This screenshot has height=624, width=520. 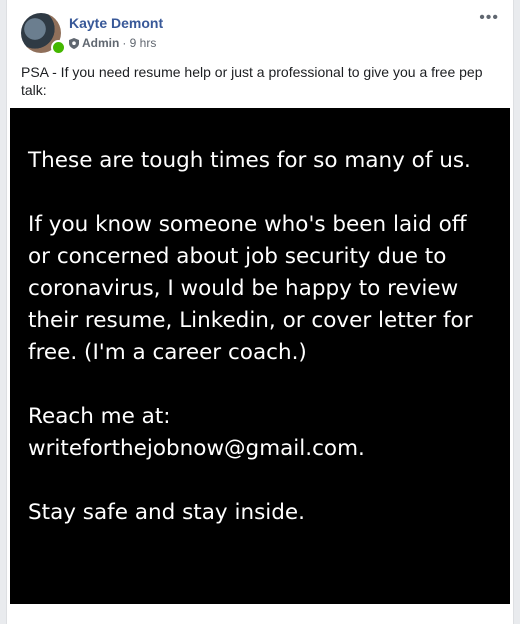 What do you see at coordinates (260, 30) in the screenshot?
I see `post-header: Kayte Demont Admin · 9 hrs •••` at bounding box center [260, 30].